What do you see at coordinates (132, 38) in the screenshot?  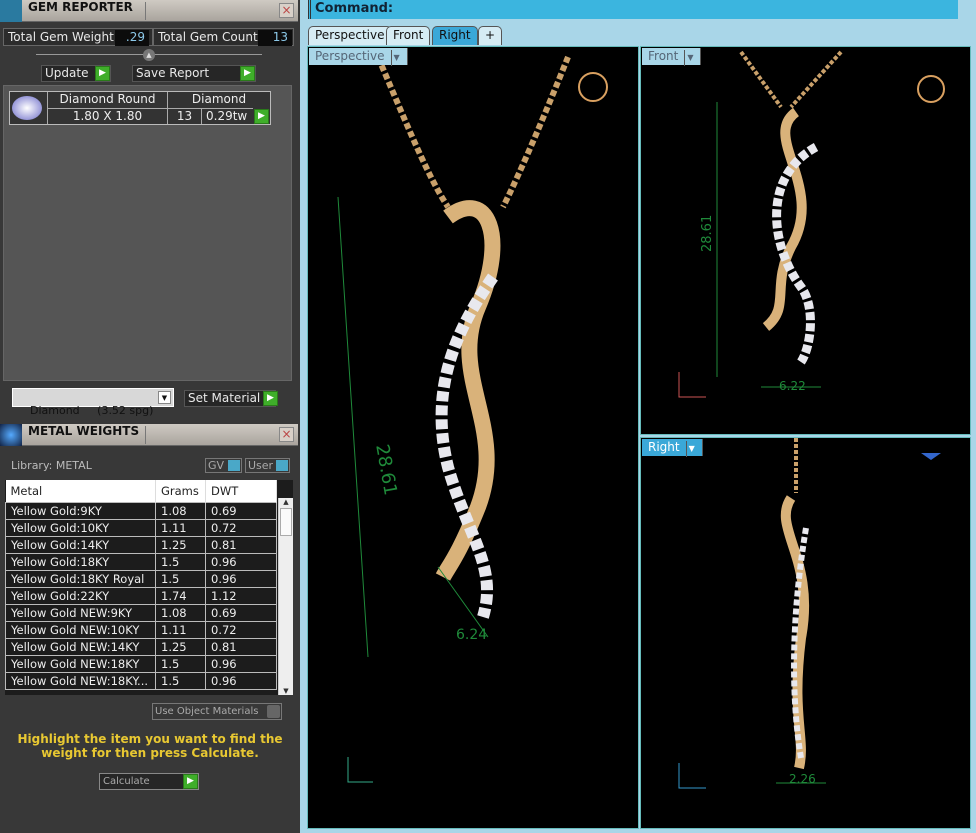 I see `total-gem-weight-value: .29` at bounding box center [132, 38].